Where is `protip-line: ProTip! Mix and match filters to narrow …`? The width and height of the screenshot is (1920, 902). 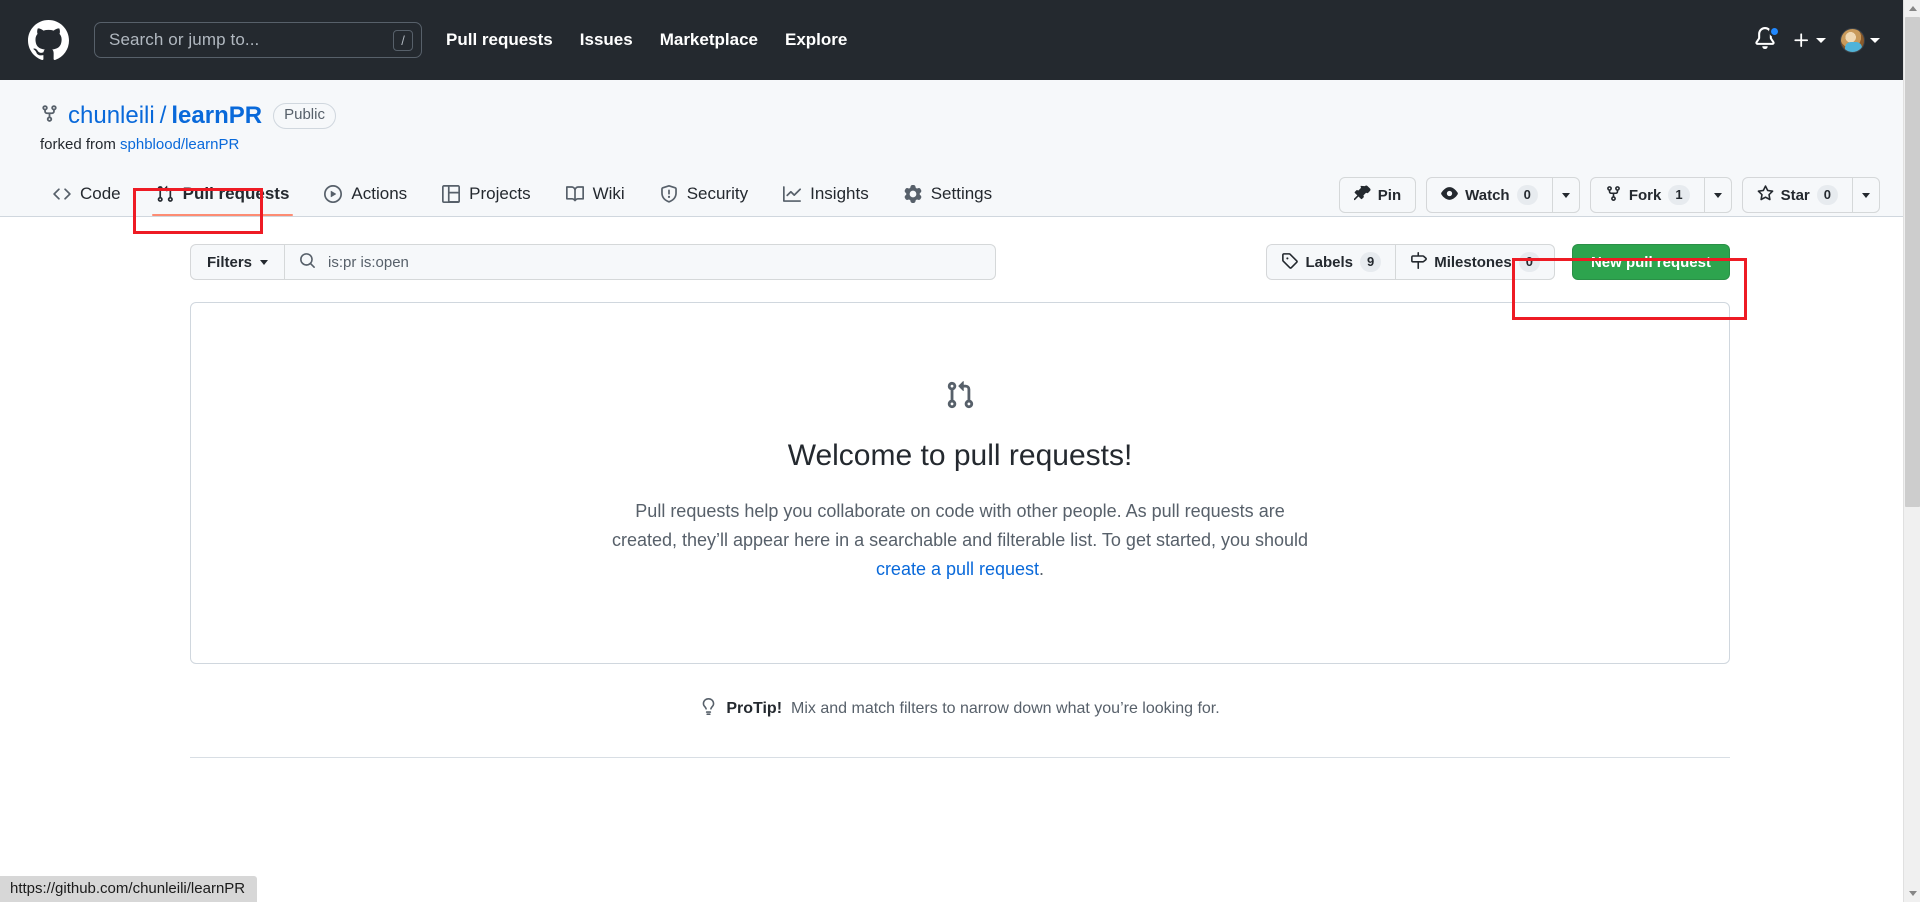 protip-line: ProTip! Mix and match filters to narrow … is located at coordinates (960, 709).